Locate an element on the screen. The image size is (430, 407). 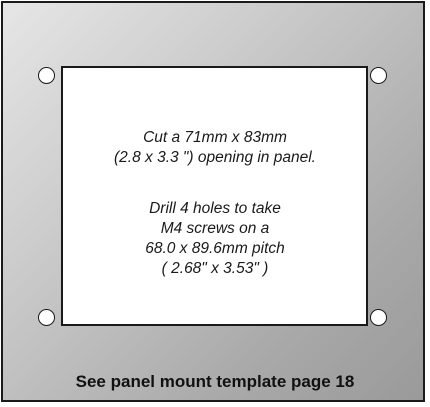
drill-instruction-line: M4 screws on a is located at coordinates (215, 228).